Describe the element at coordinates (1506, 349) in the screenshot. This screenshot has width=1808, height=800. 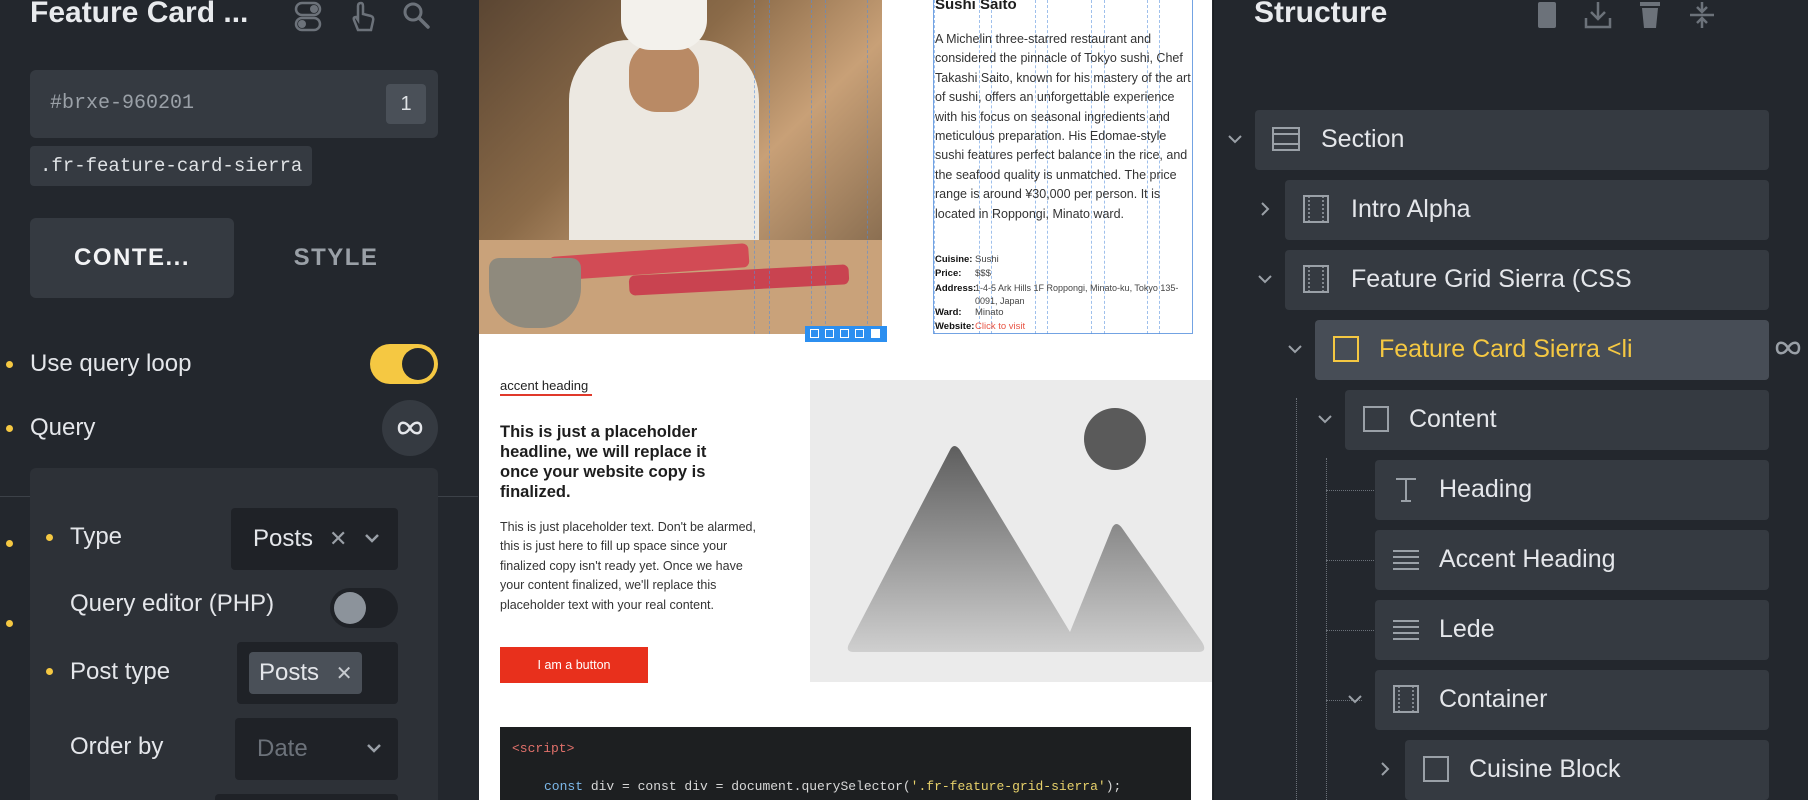
I see `tree-node-label: Feature Card Sierra <li` at that location.